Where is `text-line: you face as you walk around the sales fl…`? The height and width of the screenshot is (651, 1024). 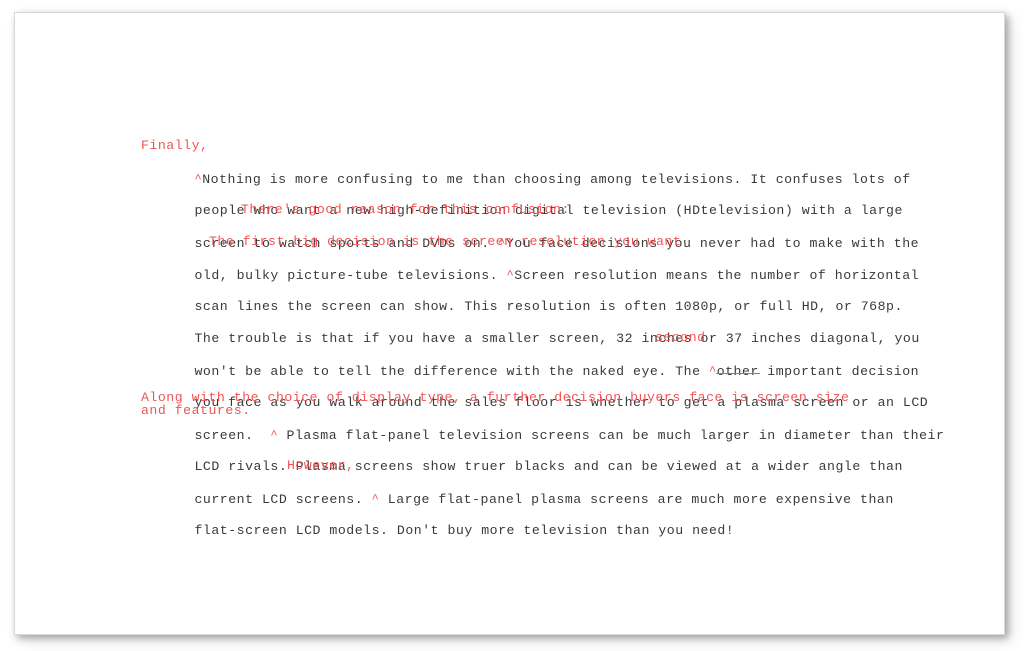 text-line: you face as you walk around the sales fl… is located at coordinates (527, 382).